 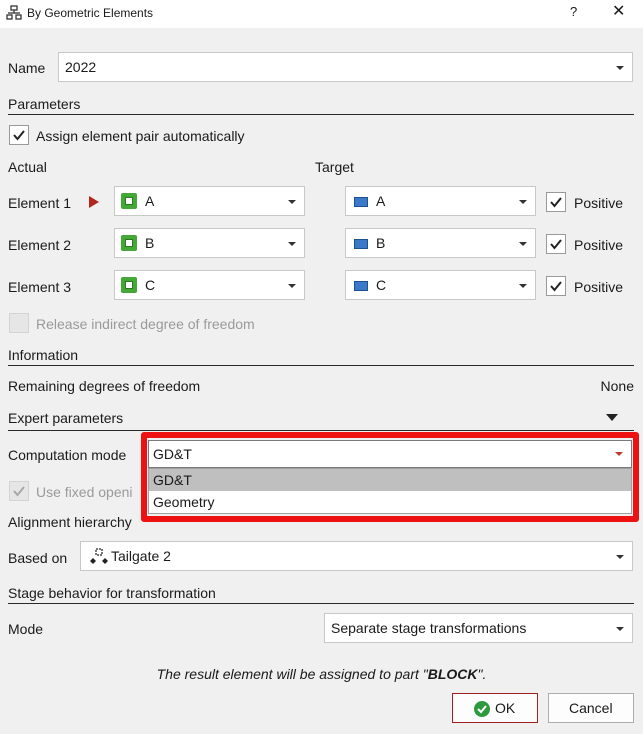 I want to click on cancel-button: Cancel, so click(x=591, y=708).